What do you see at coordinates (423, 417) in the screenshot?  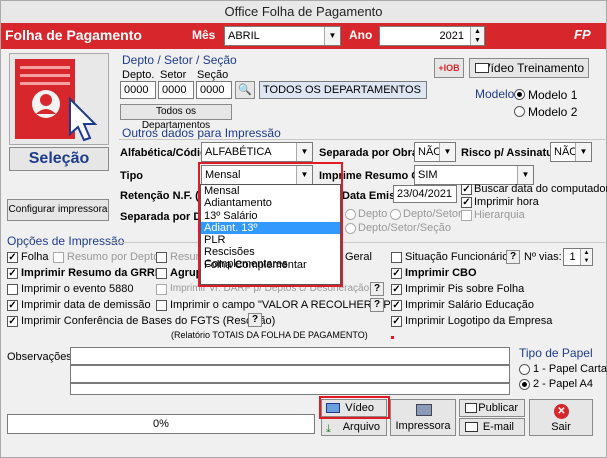 I see `impressora-button: Impressora` at bounding box center [423, 417].